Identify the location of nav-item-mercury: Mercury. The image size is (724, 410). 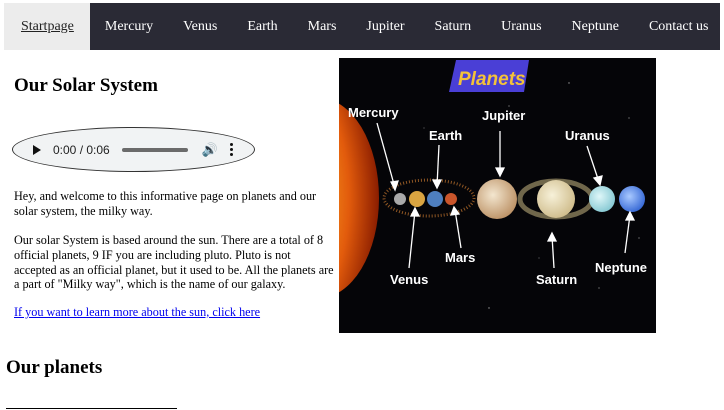
(129, 26).